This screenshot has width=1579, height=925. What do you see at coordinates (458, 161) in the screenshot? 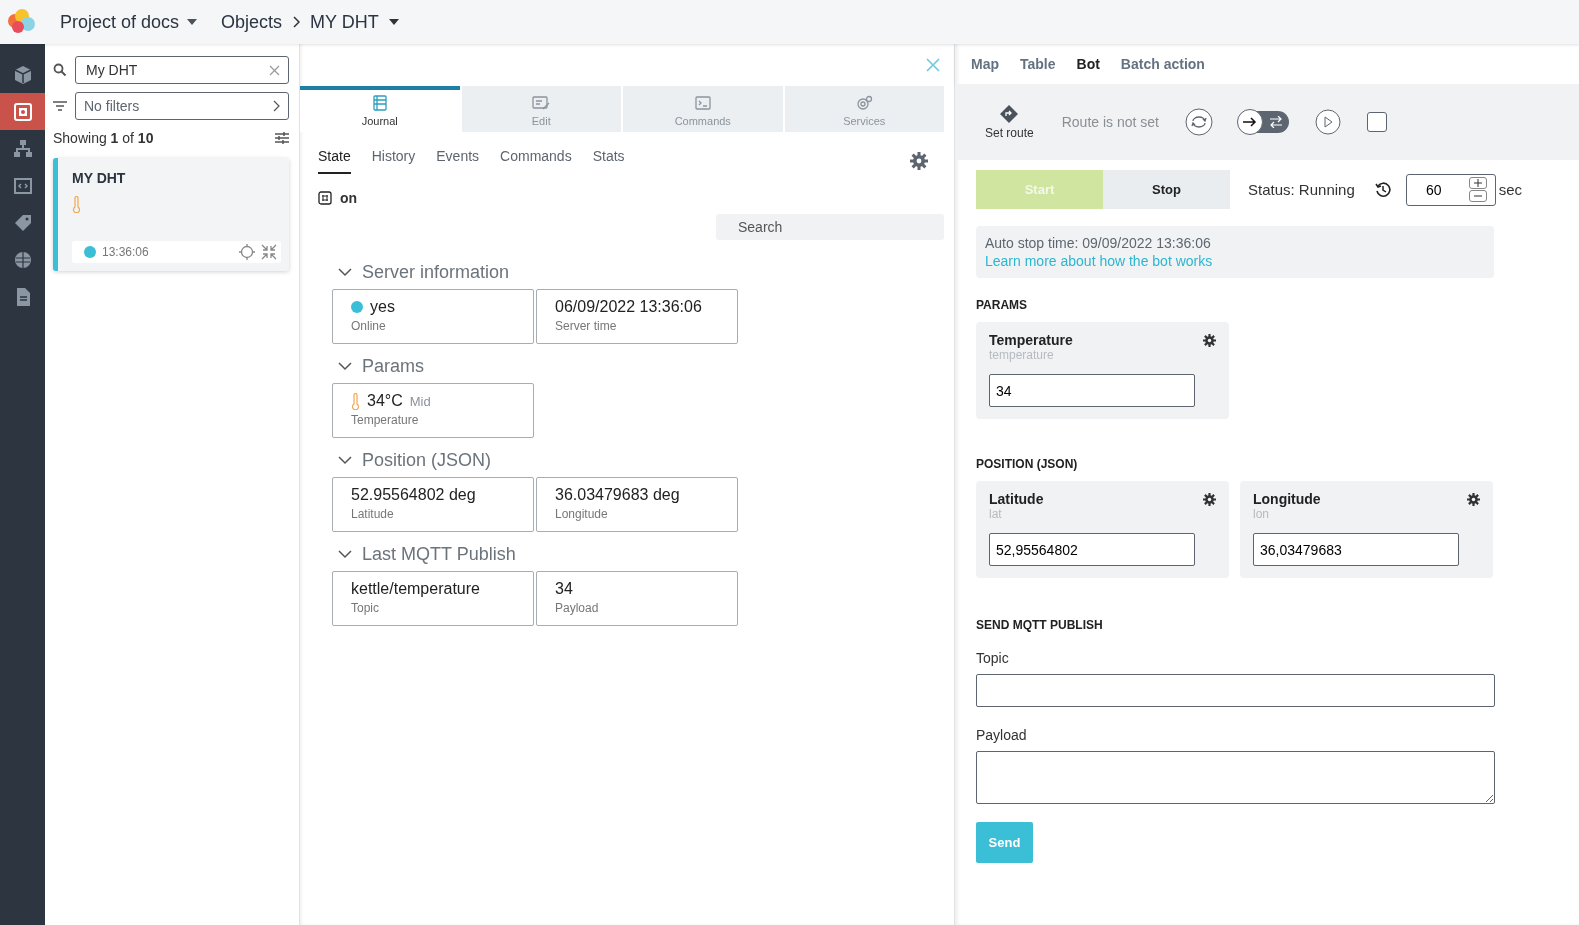
I see `sub-tab: Events` at bounding box center [458, 161].